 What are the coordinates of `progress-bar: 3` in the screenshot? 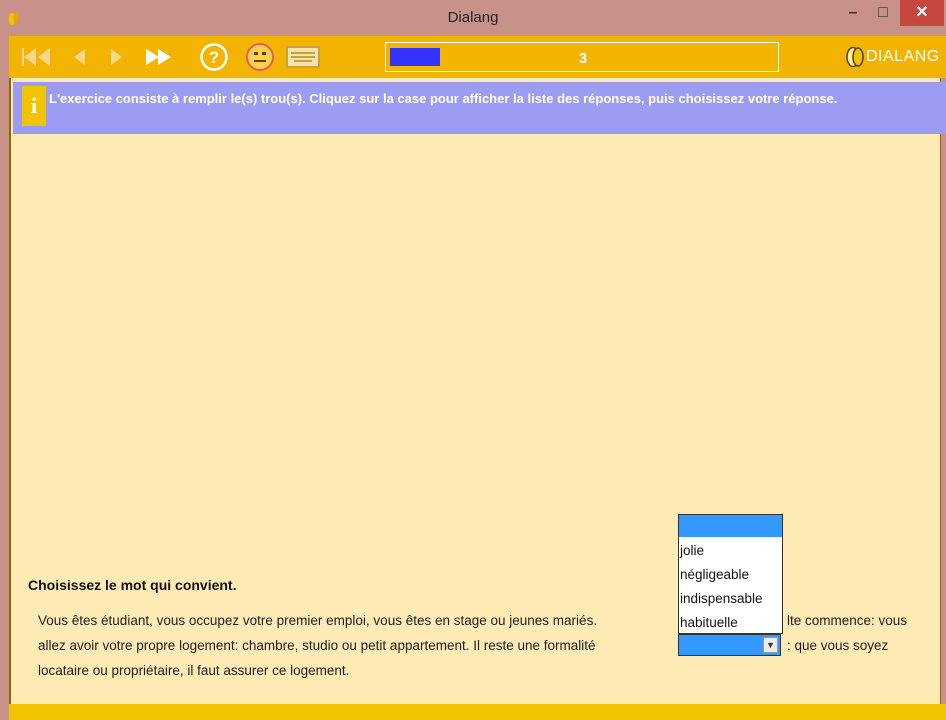 It's located at (582, 57).